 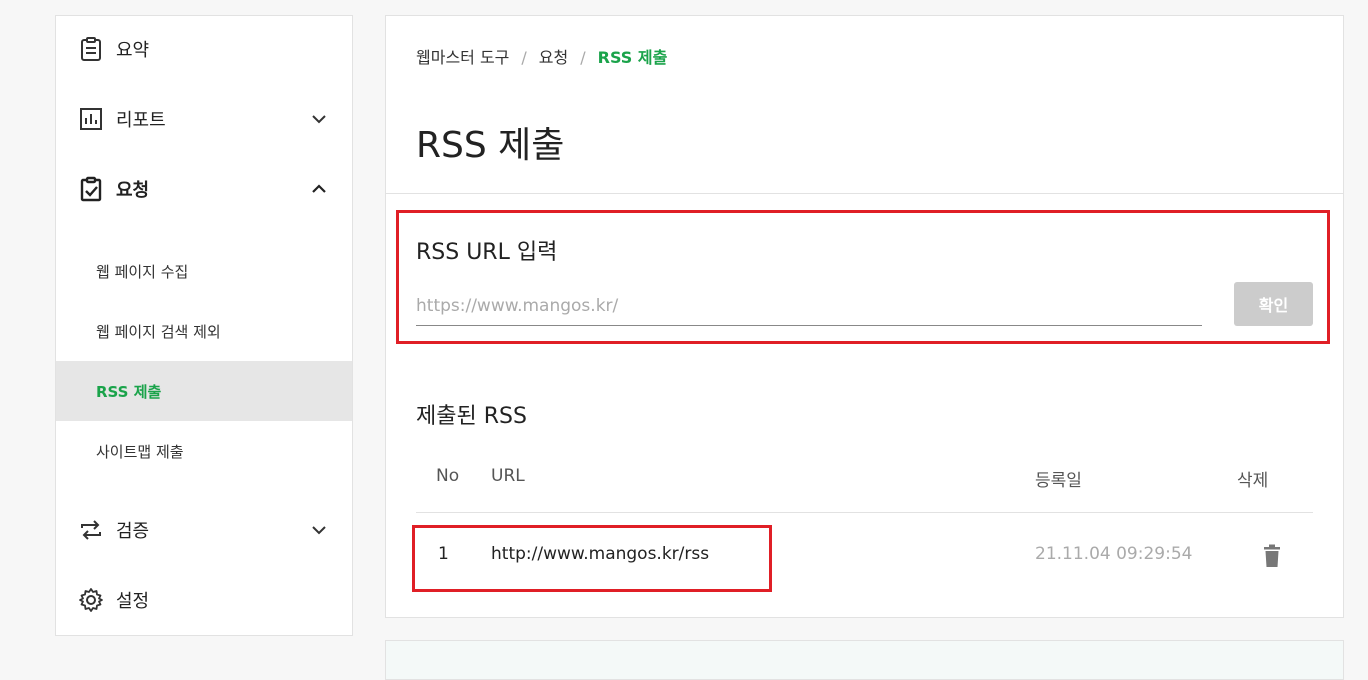 I want to click on row-no: 1, so click(x=443, y=554).